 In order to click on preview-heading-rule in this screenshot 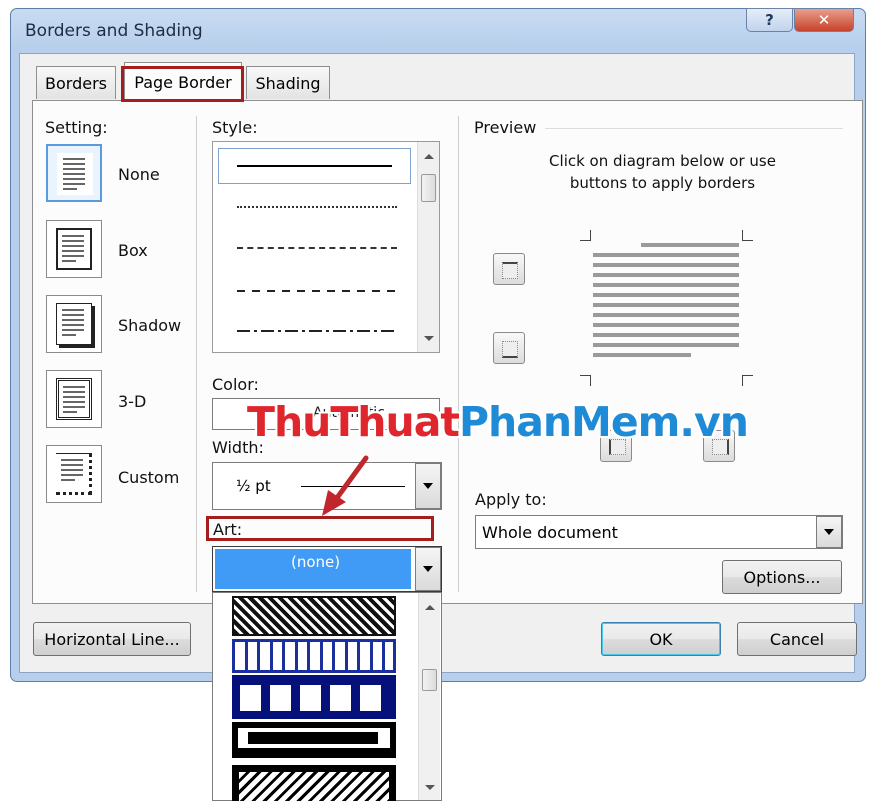, I will do `click(694, 128)`.